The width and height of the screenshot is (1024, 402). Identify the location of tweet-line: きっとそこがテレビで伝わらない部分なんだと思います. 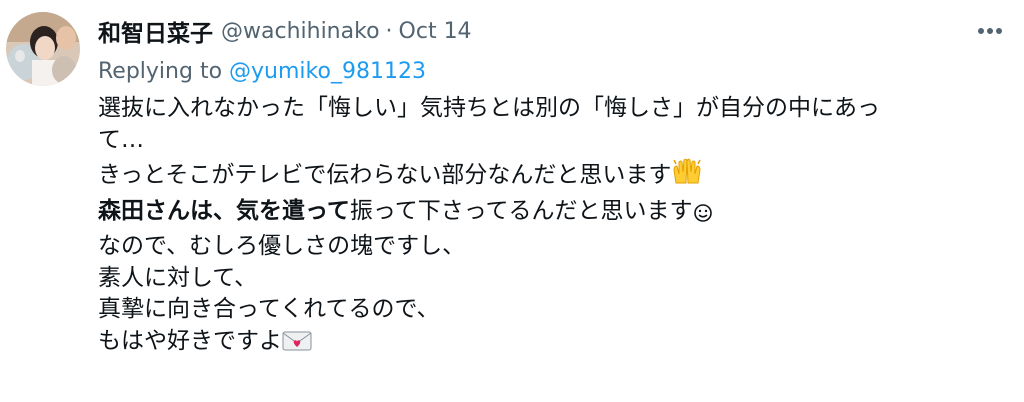
(553, 176).